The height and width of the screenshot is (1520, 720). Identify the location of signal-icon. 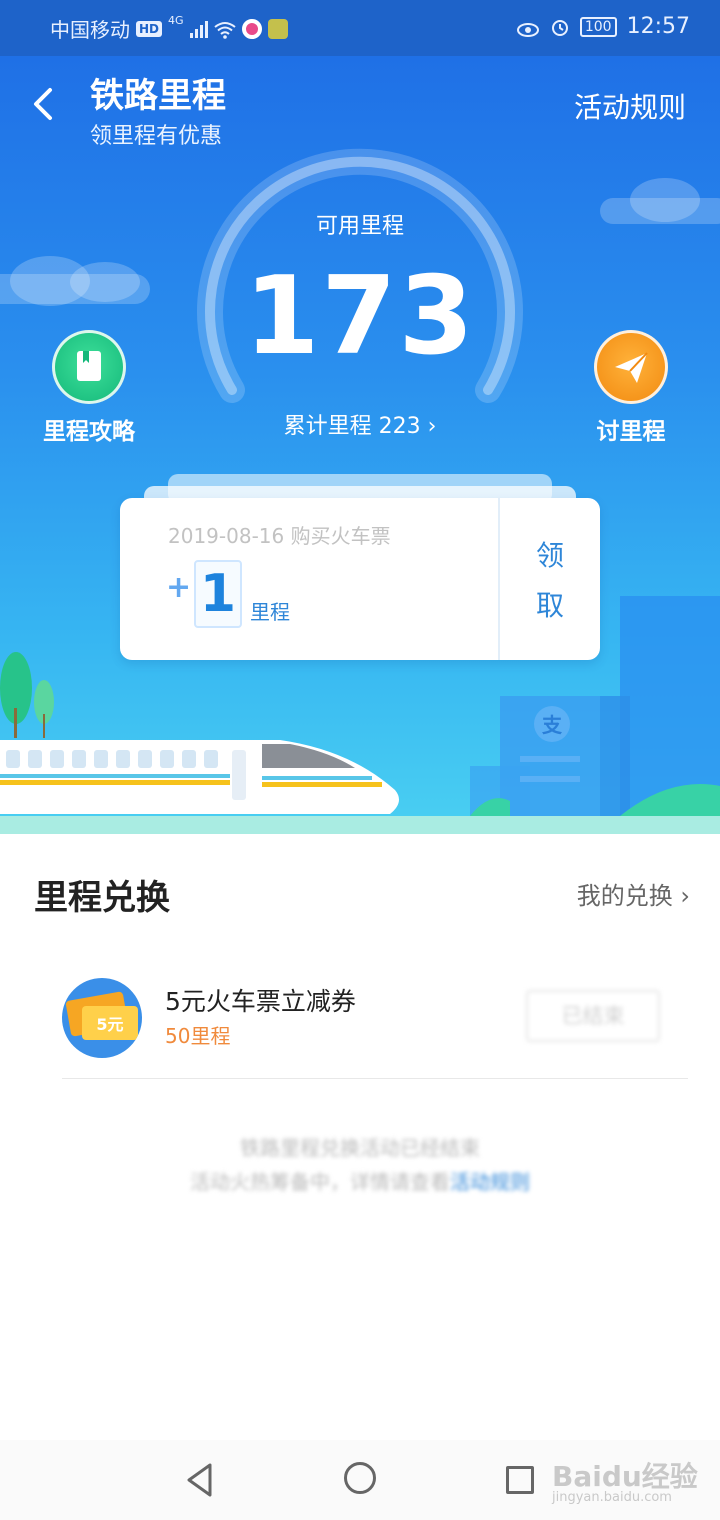
(198, 29).